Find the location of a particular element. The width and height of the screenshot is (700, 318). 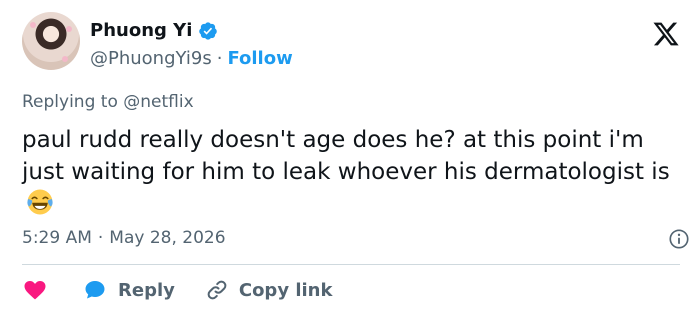

author-handle-row: @PhuongYi9s · Follow is located at coordinates (191, 58).